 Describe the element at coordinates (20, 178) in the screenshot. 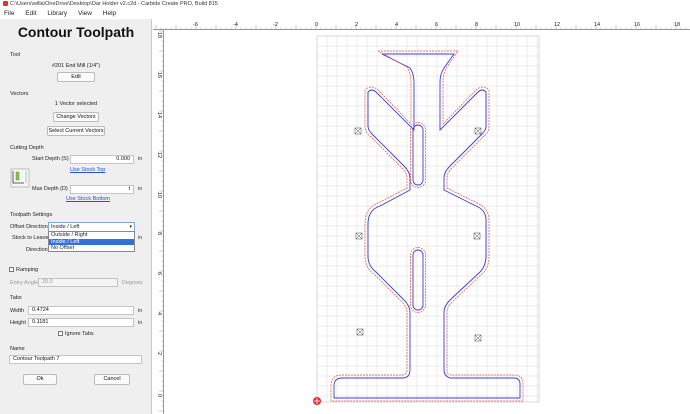

I see `depth-diagram-icon` at that location.